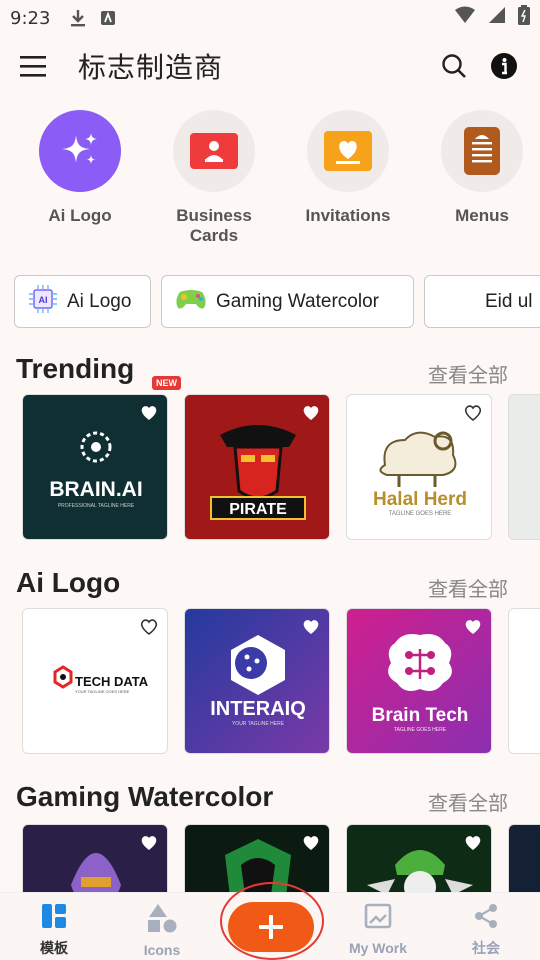 Image resolution: width=540 pixels, height=960 pixels. I want to click on logo-card-brain-ai: BRAIN.AI PROFESSIONAL TAGLINE HERE, so click(95, 467).